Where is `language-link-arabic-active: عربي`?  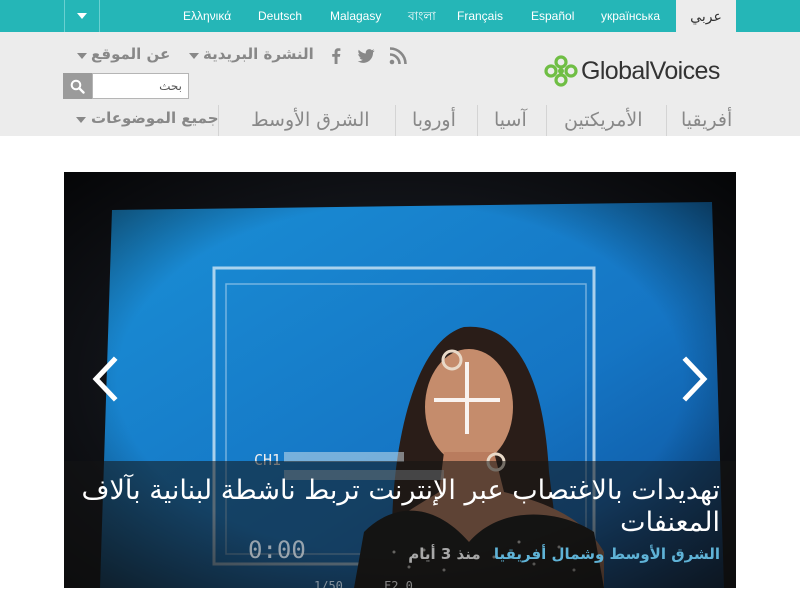
language-link-arabic-active: عربي is located at coordinates (706, 16).